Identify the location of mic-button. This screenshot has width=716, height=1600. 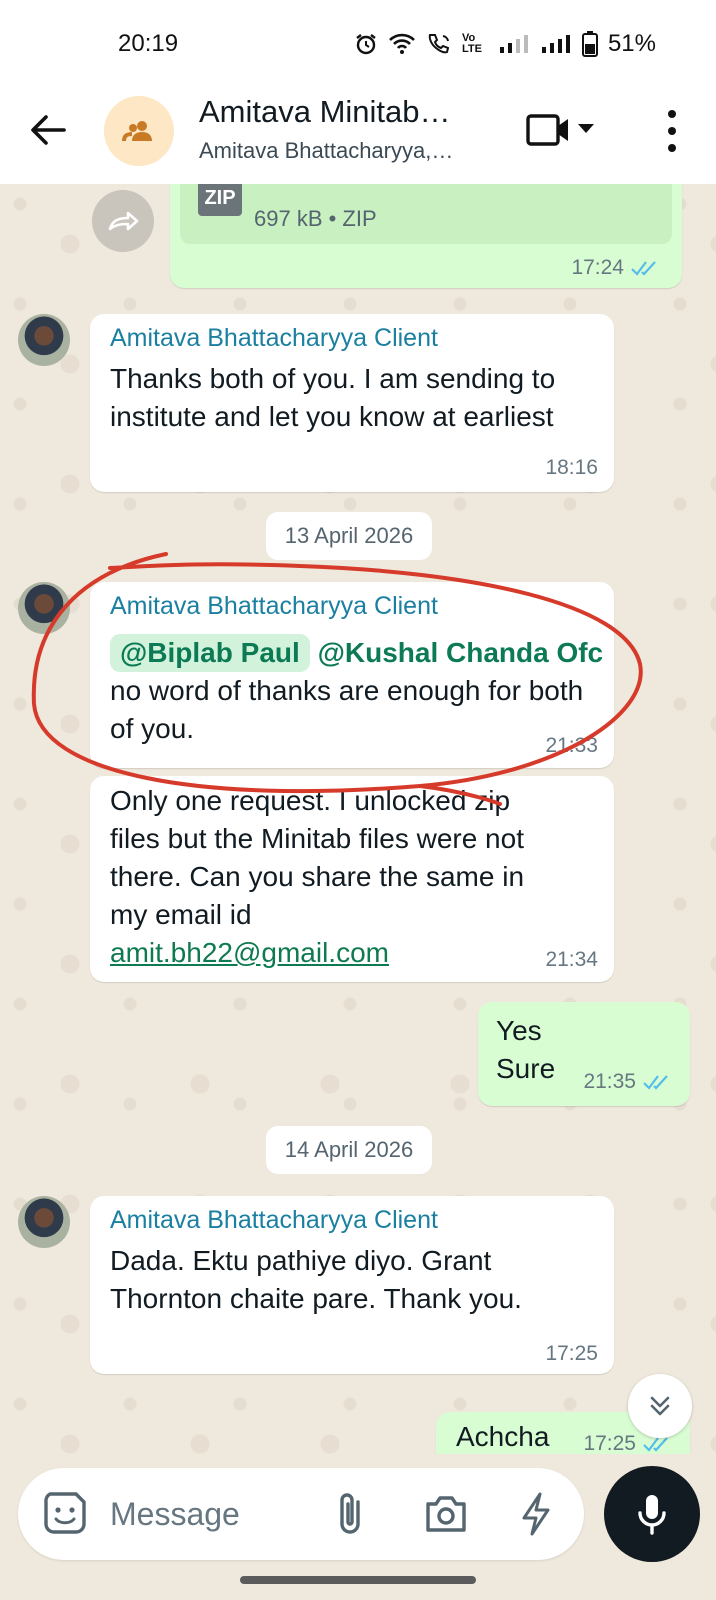
(652, 1514).